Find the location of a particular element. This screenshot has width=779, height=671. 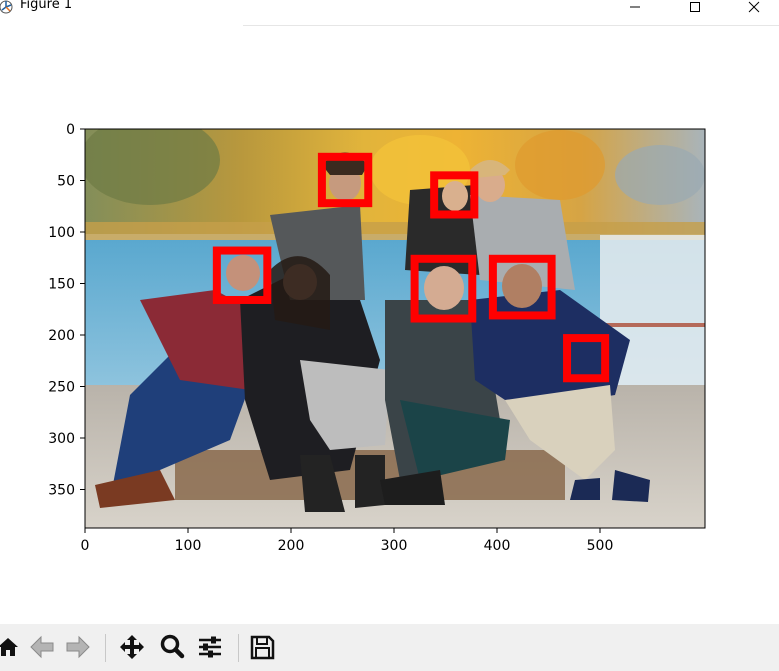

close-button is located at coordinates (754, 9).